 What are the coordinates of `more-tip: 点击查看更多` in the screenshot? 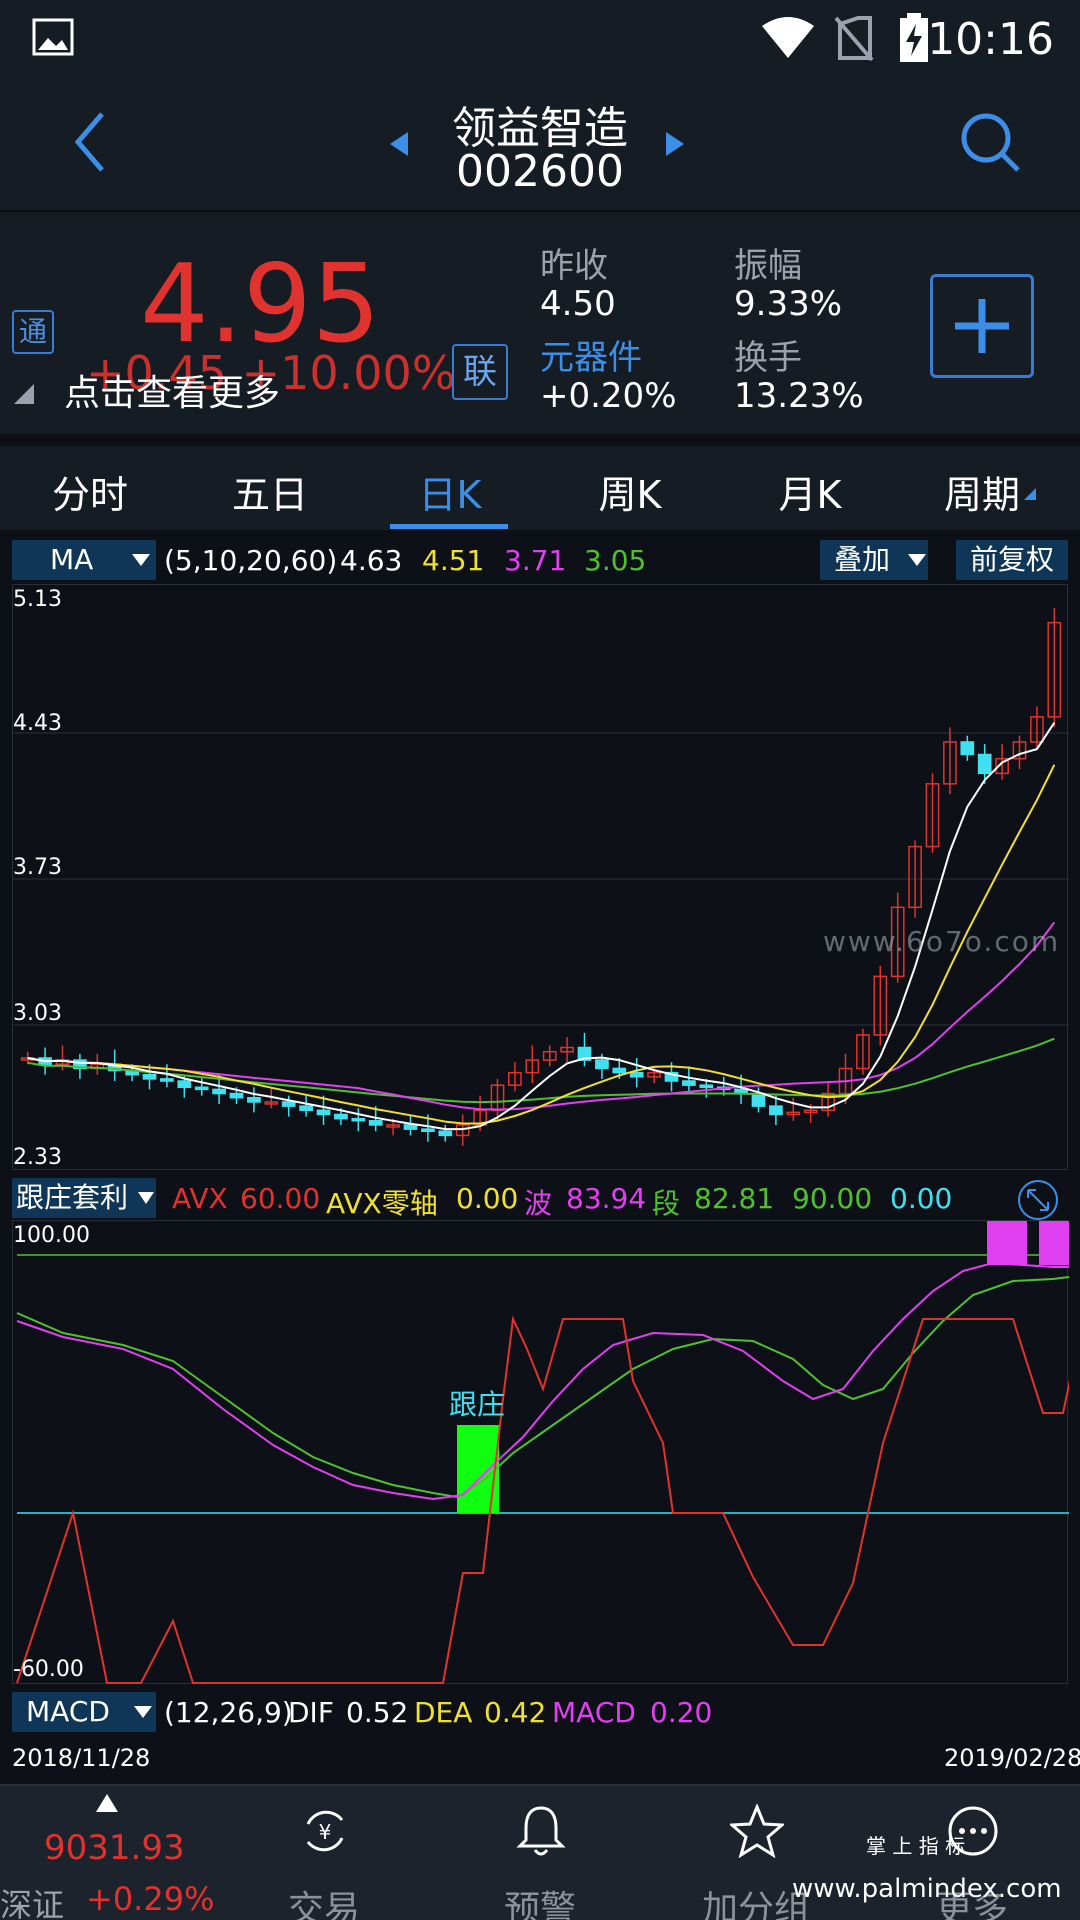 It's located at (172, 390).